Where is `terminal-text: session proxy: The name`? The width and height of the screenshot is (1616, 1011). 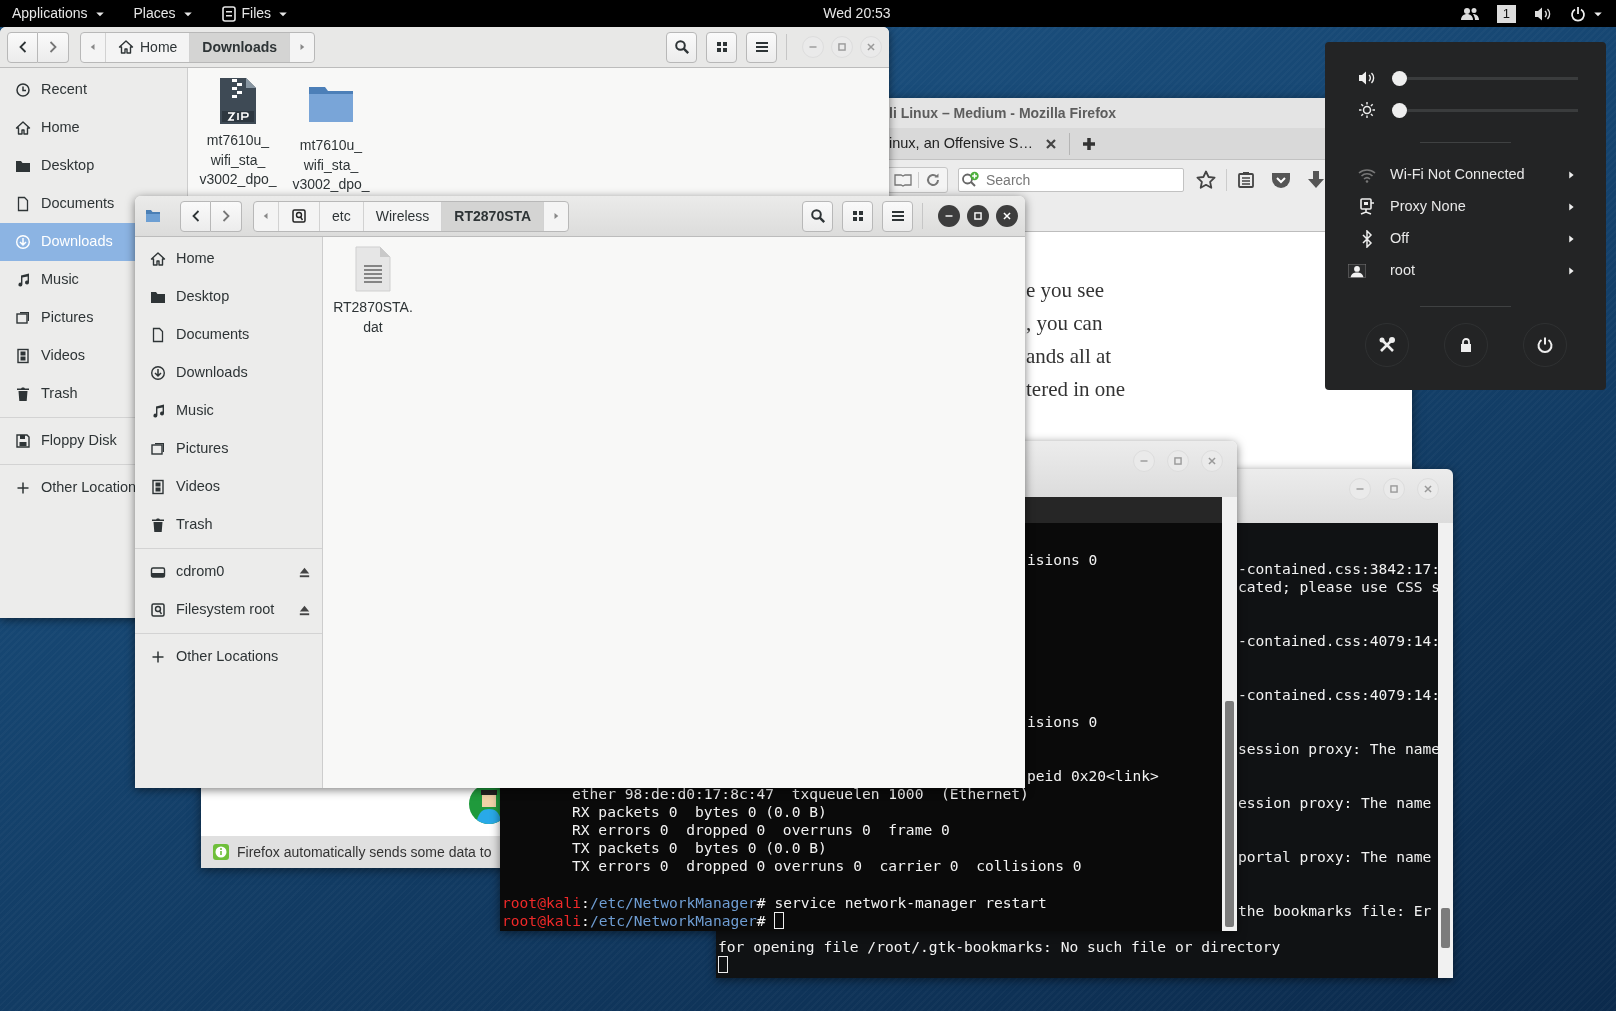
terminal-text: session proxy: The name is located at coordinates (1339, 749).